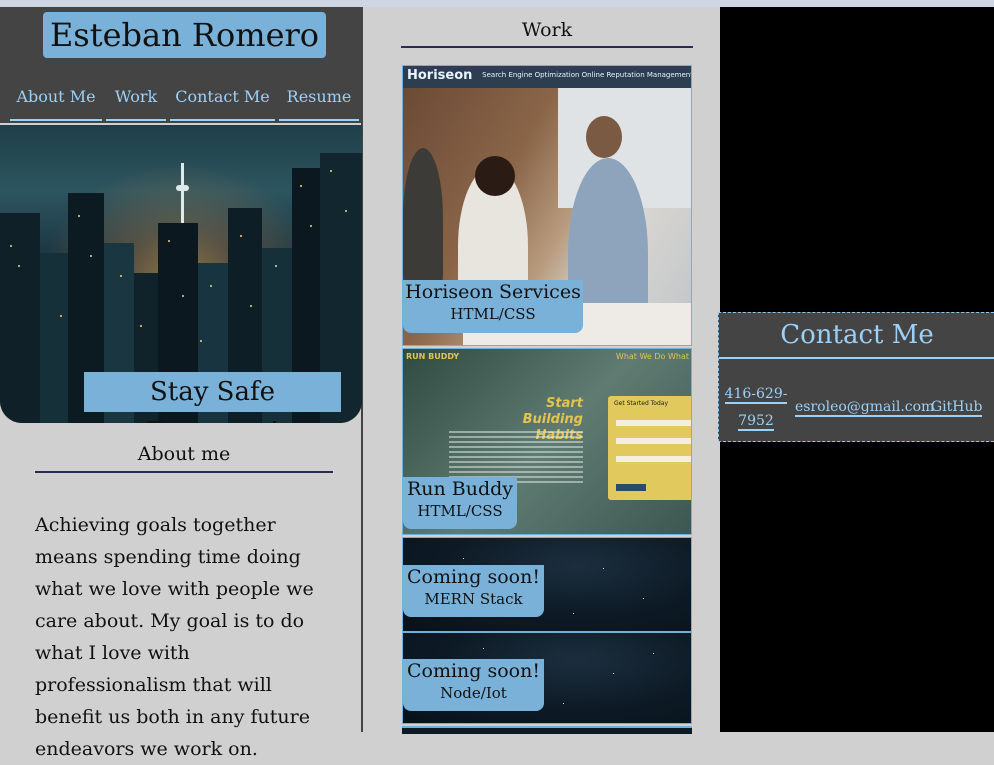 The image size is (994, 765). I want to click on horiseon-logo: Horiseon, so click(440, 75).